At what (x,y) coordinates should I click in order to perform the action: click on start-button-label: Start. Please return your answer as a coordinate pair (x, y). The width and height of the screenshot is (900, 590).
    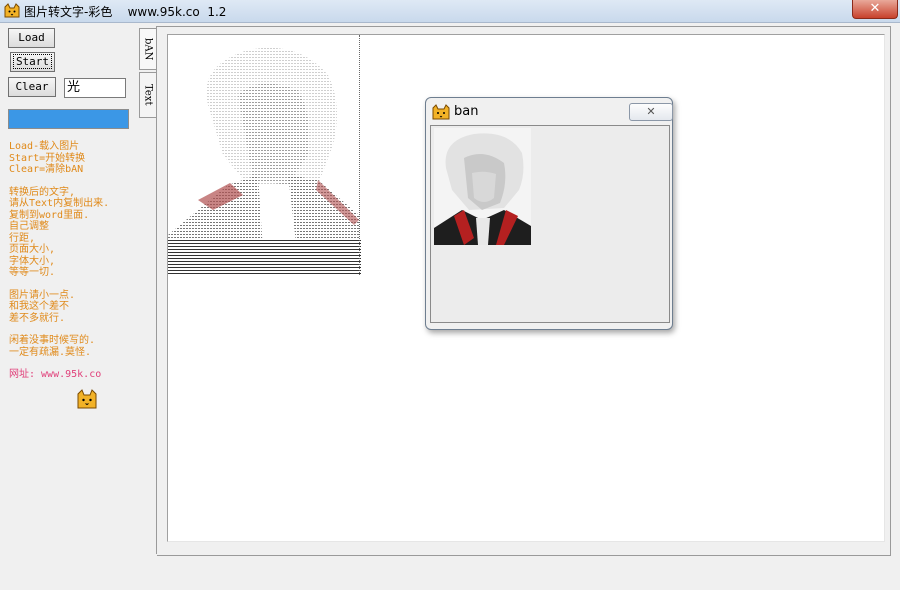
    Looking at the image, I should click on (32, 61).